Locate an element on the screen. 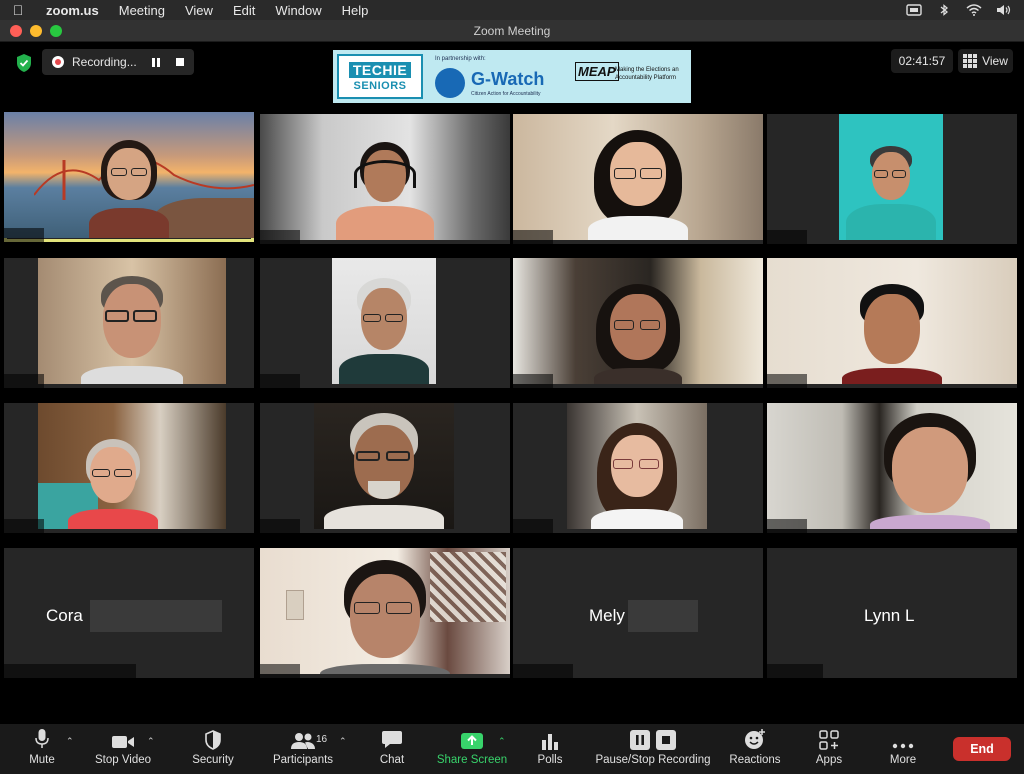 The width and height of the screenshot is (1024, 774). window-title-bar: Zoom Meeting is located at coordinates (512, 31).